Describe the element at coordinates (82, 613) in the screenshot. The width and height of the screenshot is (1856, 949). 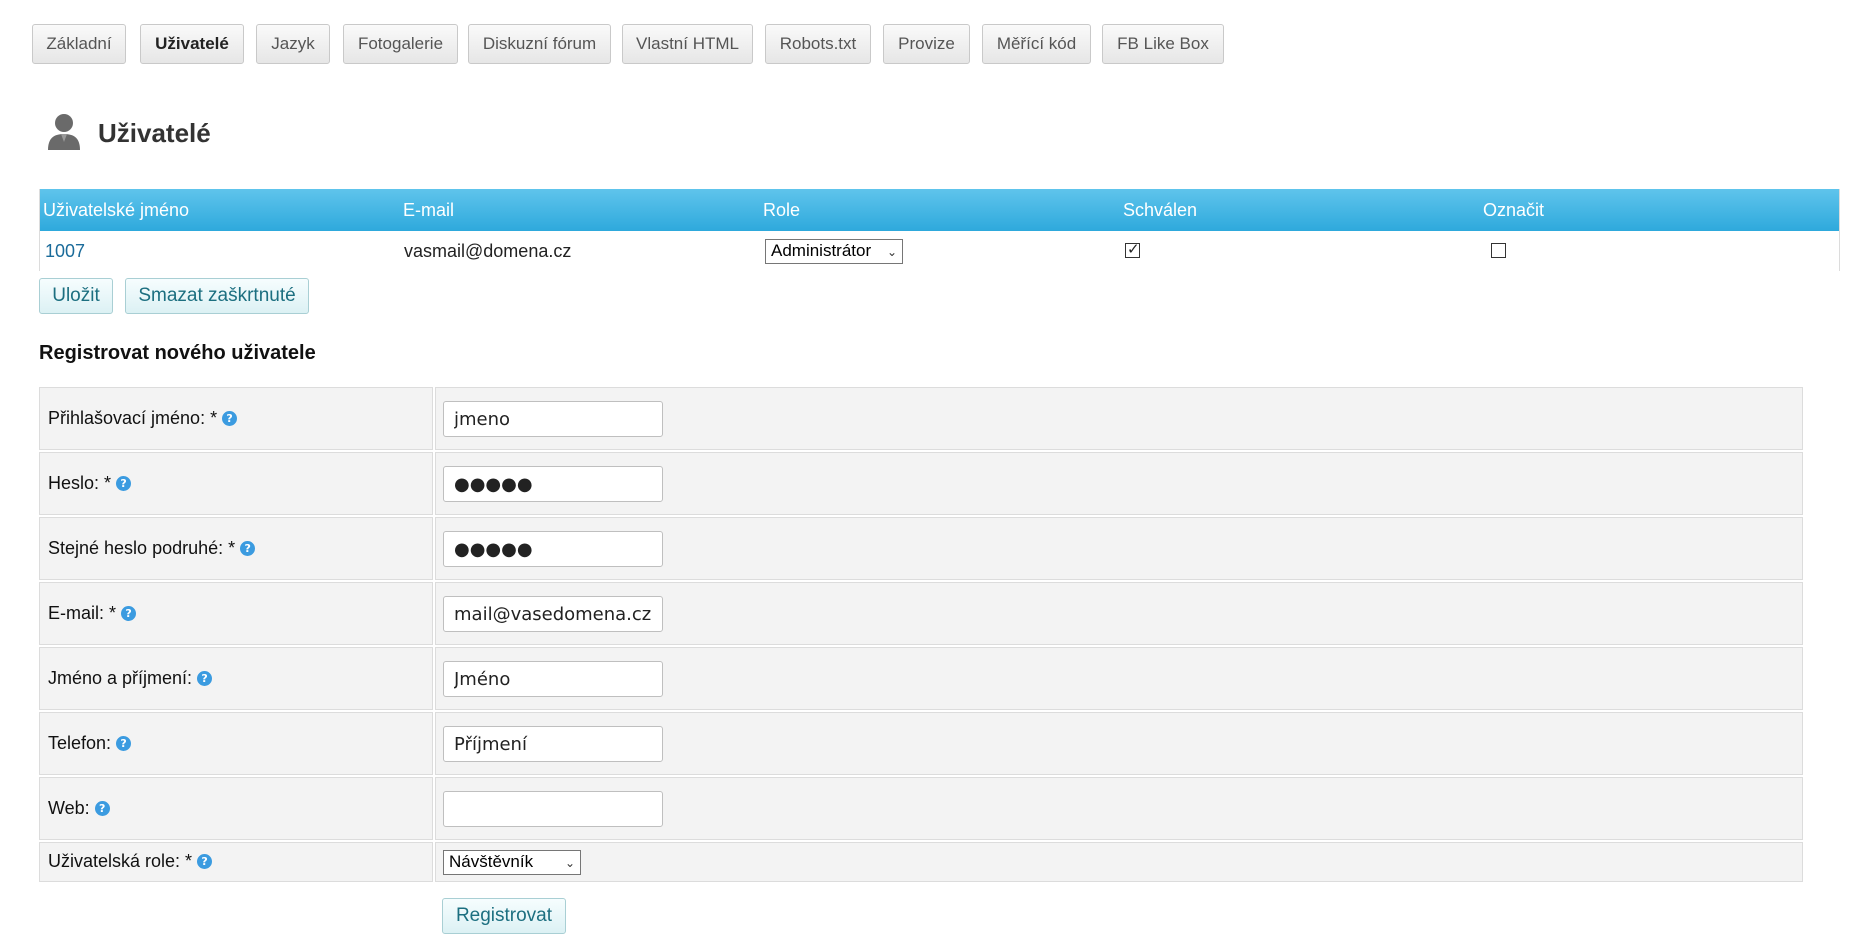
I see `email-label-text: E-mail: *` at that location.